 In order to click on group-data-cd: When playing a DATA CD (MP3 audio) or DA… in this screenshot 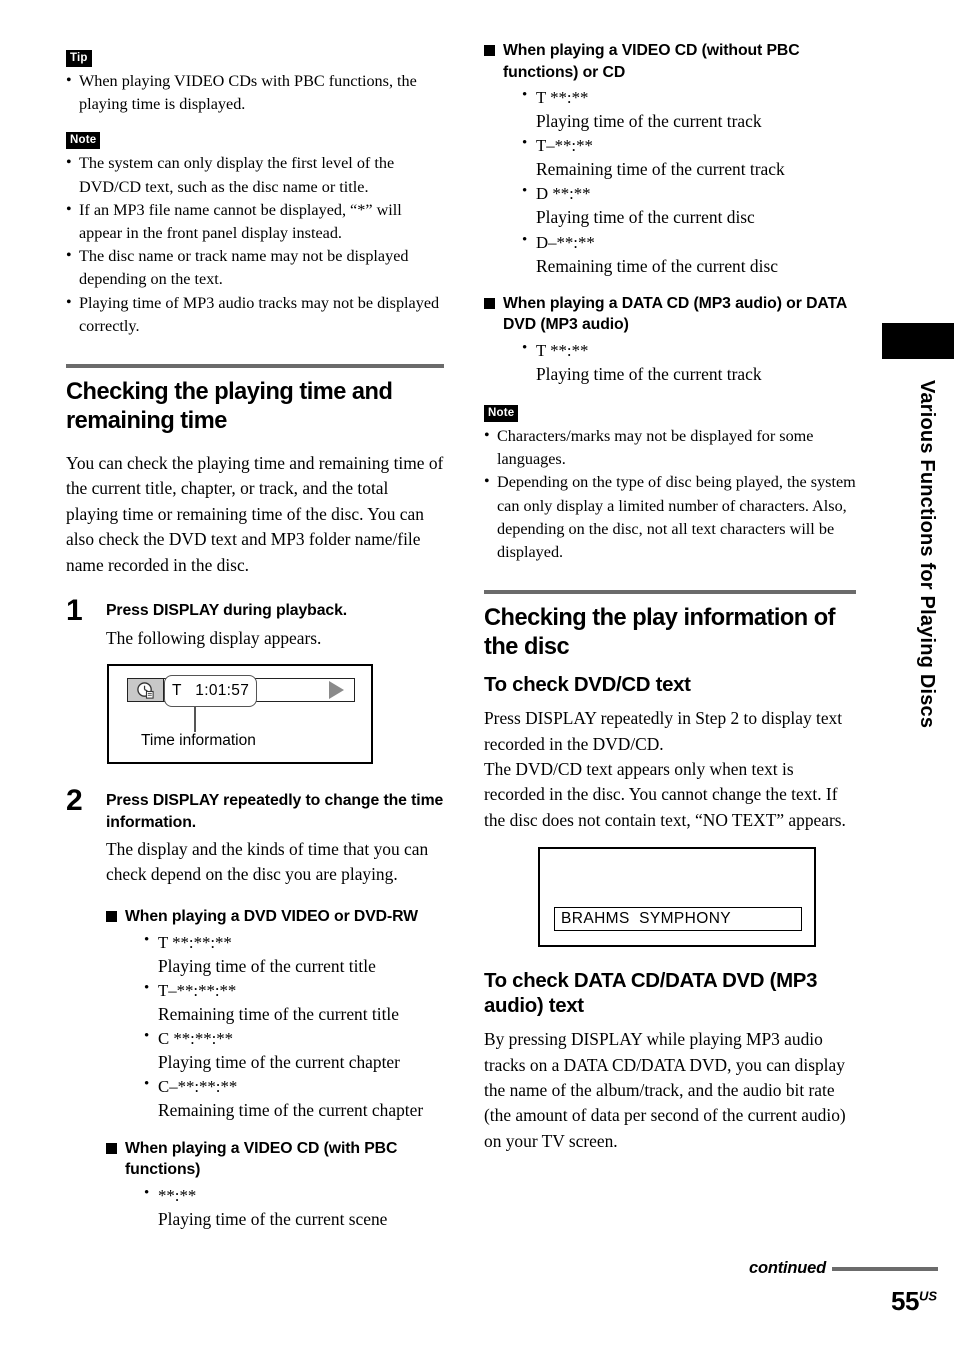, I will do `click(670, 340)`.